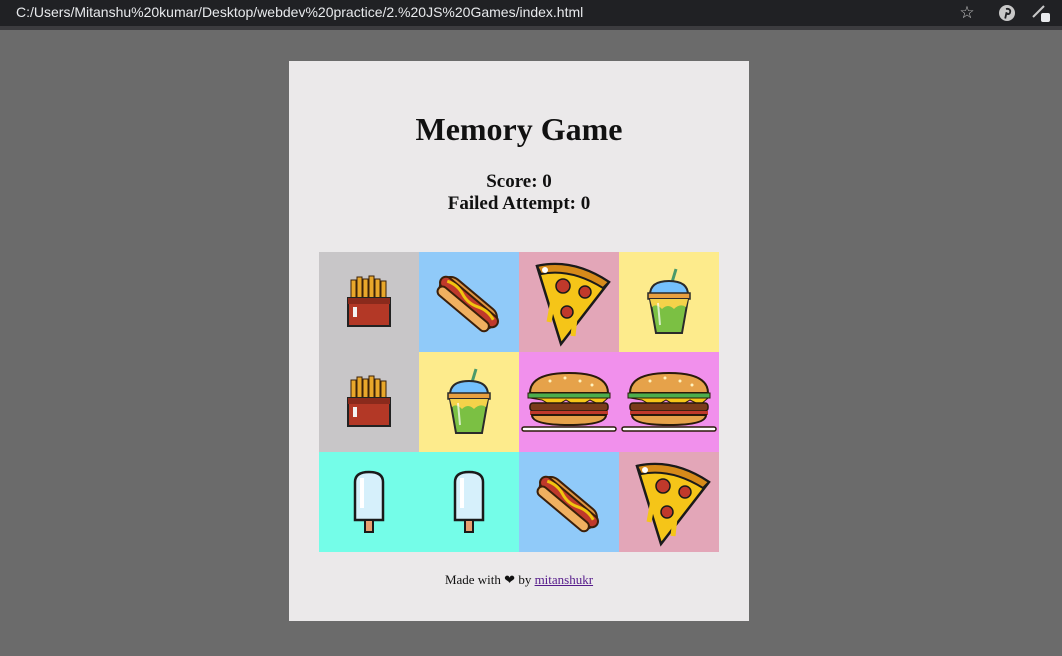  I want to click on toolbar-separator, so click(531, 28).